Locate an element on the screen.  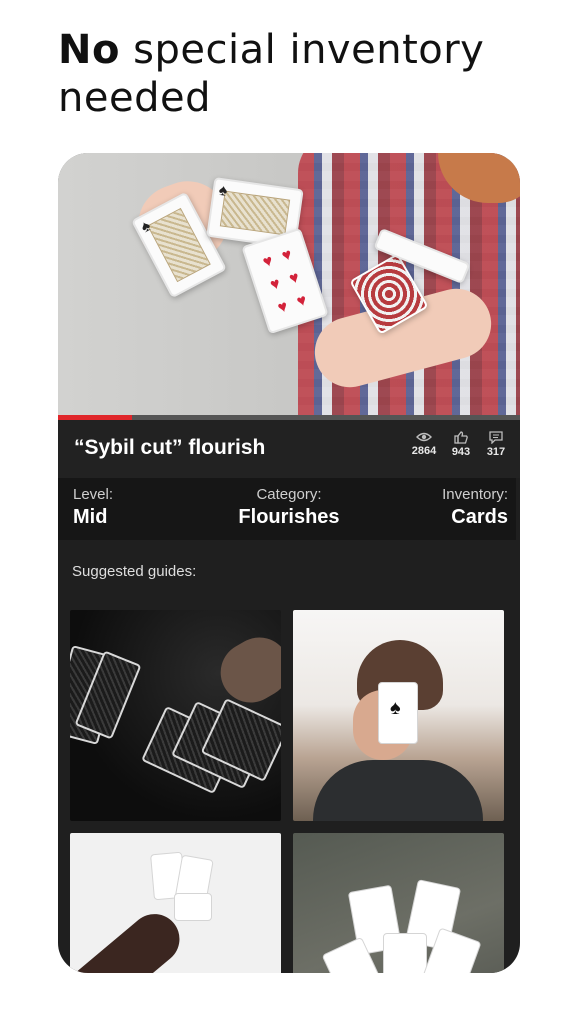
suggested-guide-thumbnail-2: ♠ is located at coordinates (398, 715).